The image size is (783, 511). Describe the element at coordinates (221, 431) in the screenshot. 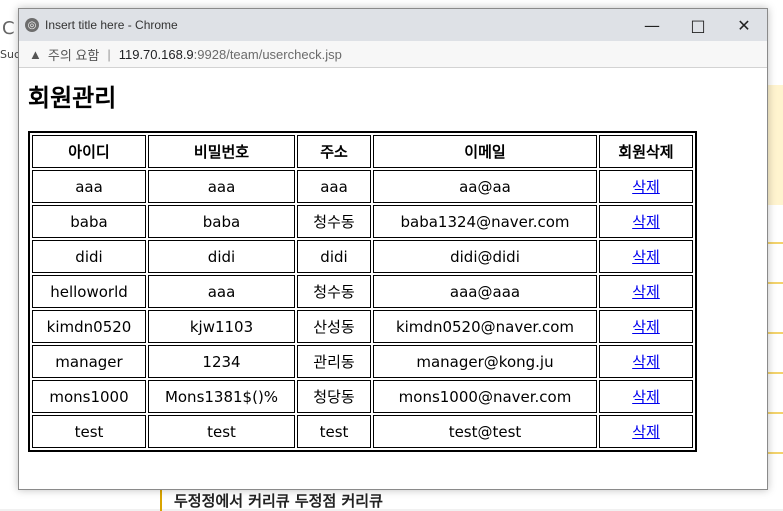

I see `cell-password: test` at that location.